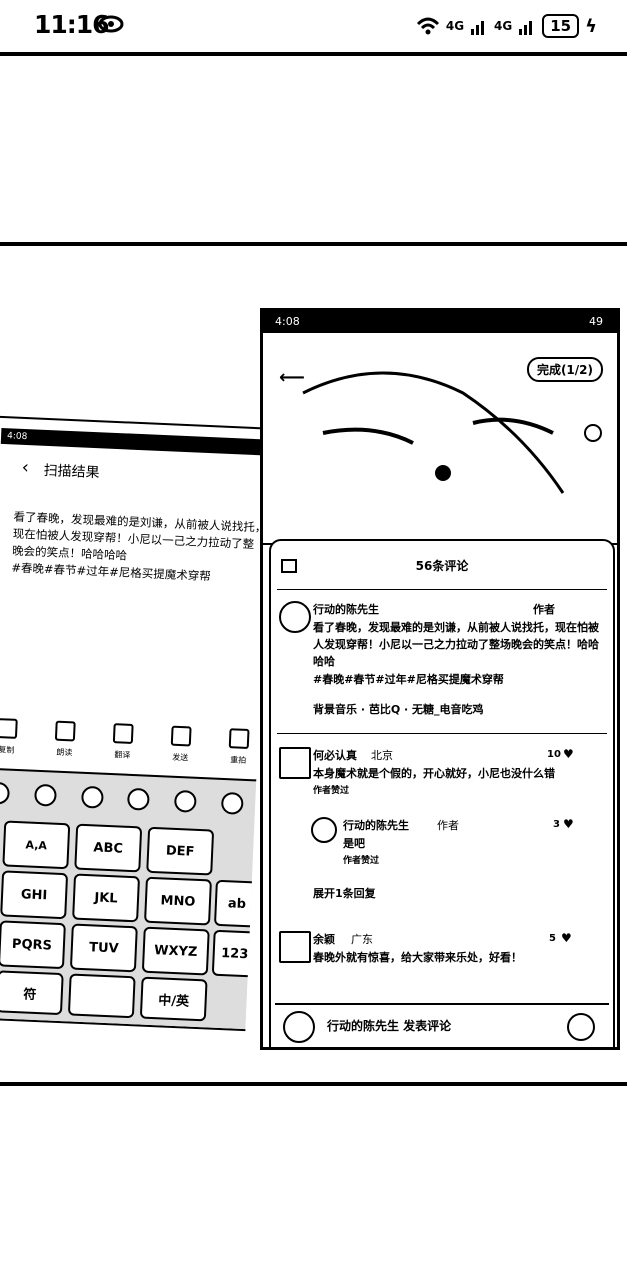 This screenshot has width=627, height=1280. I want to click on send-tool: 发送, so click(180, 751).